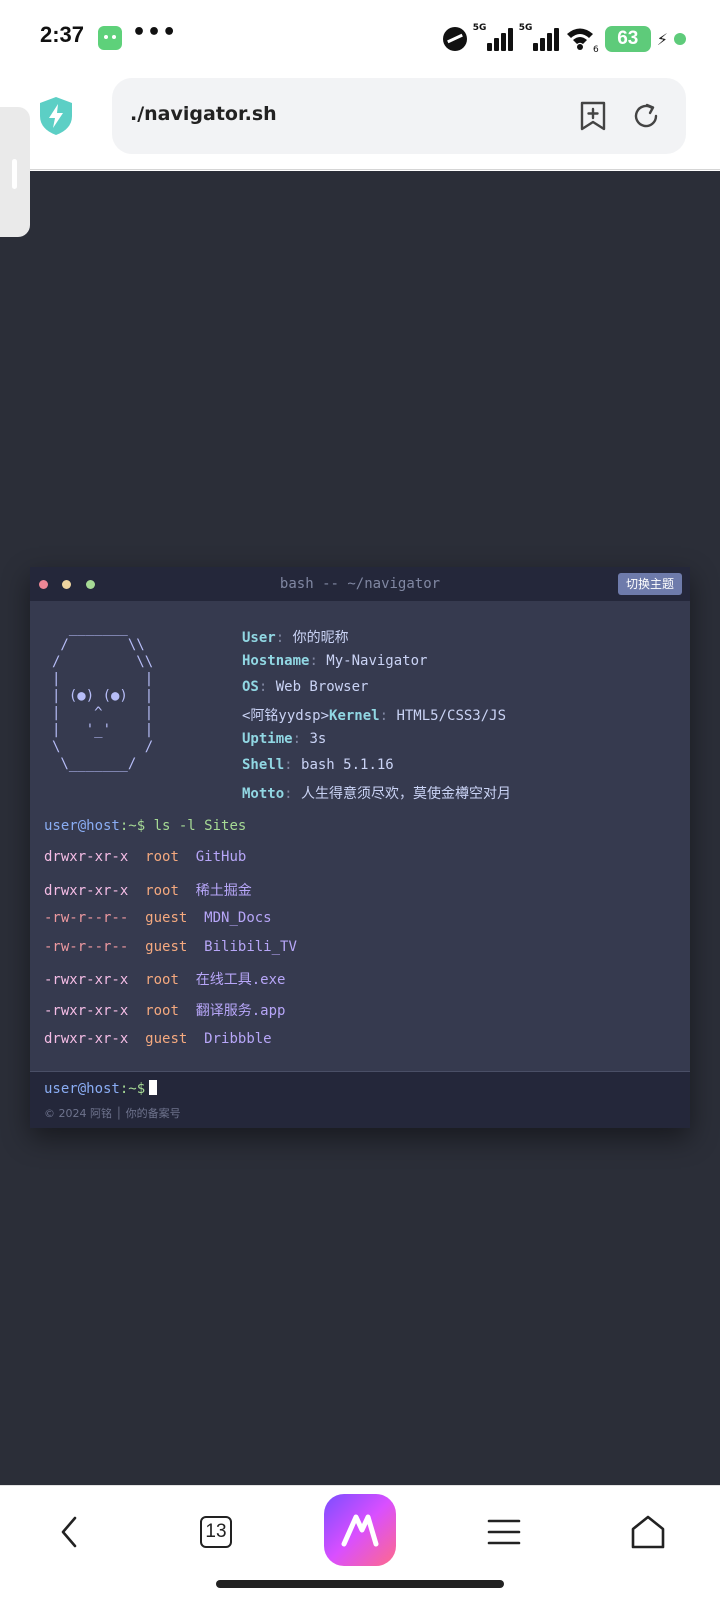 The height and width of the screenshot is (1600, 720). I want to click on info-row-kernel: <阿铭yydsp>Kernel: HTML5/CSS3/JS, so click(374, 716).